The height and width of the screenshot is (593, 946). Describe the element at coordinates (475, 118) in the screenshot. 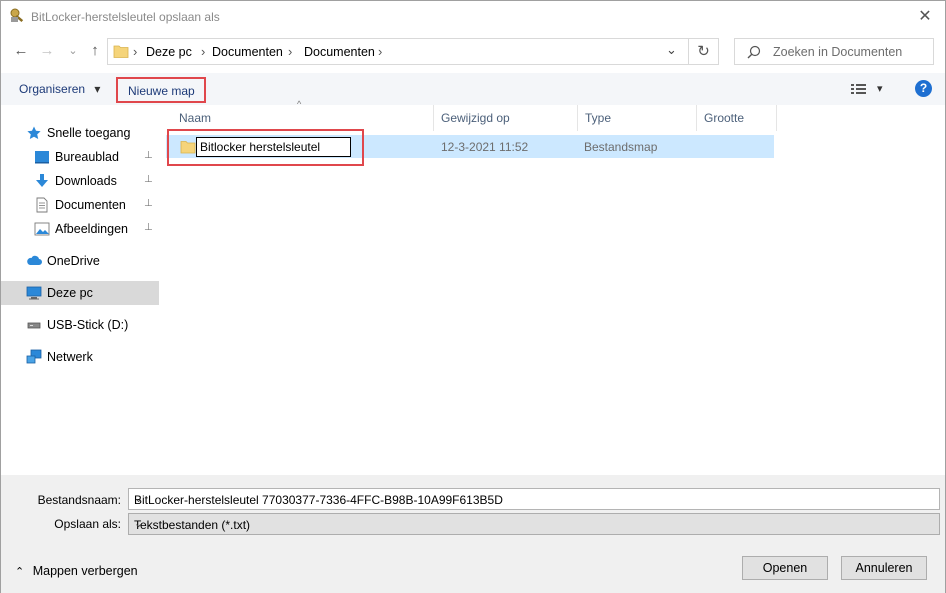

I see `column-header-label: Gewijzigd op` at that location.